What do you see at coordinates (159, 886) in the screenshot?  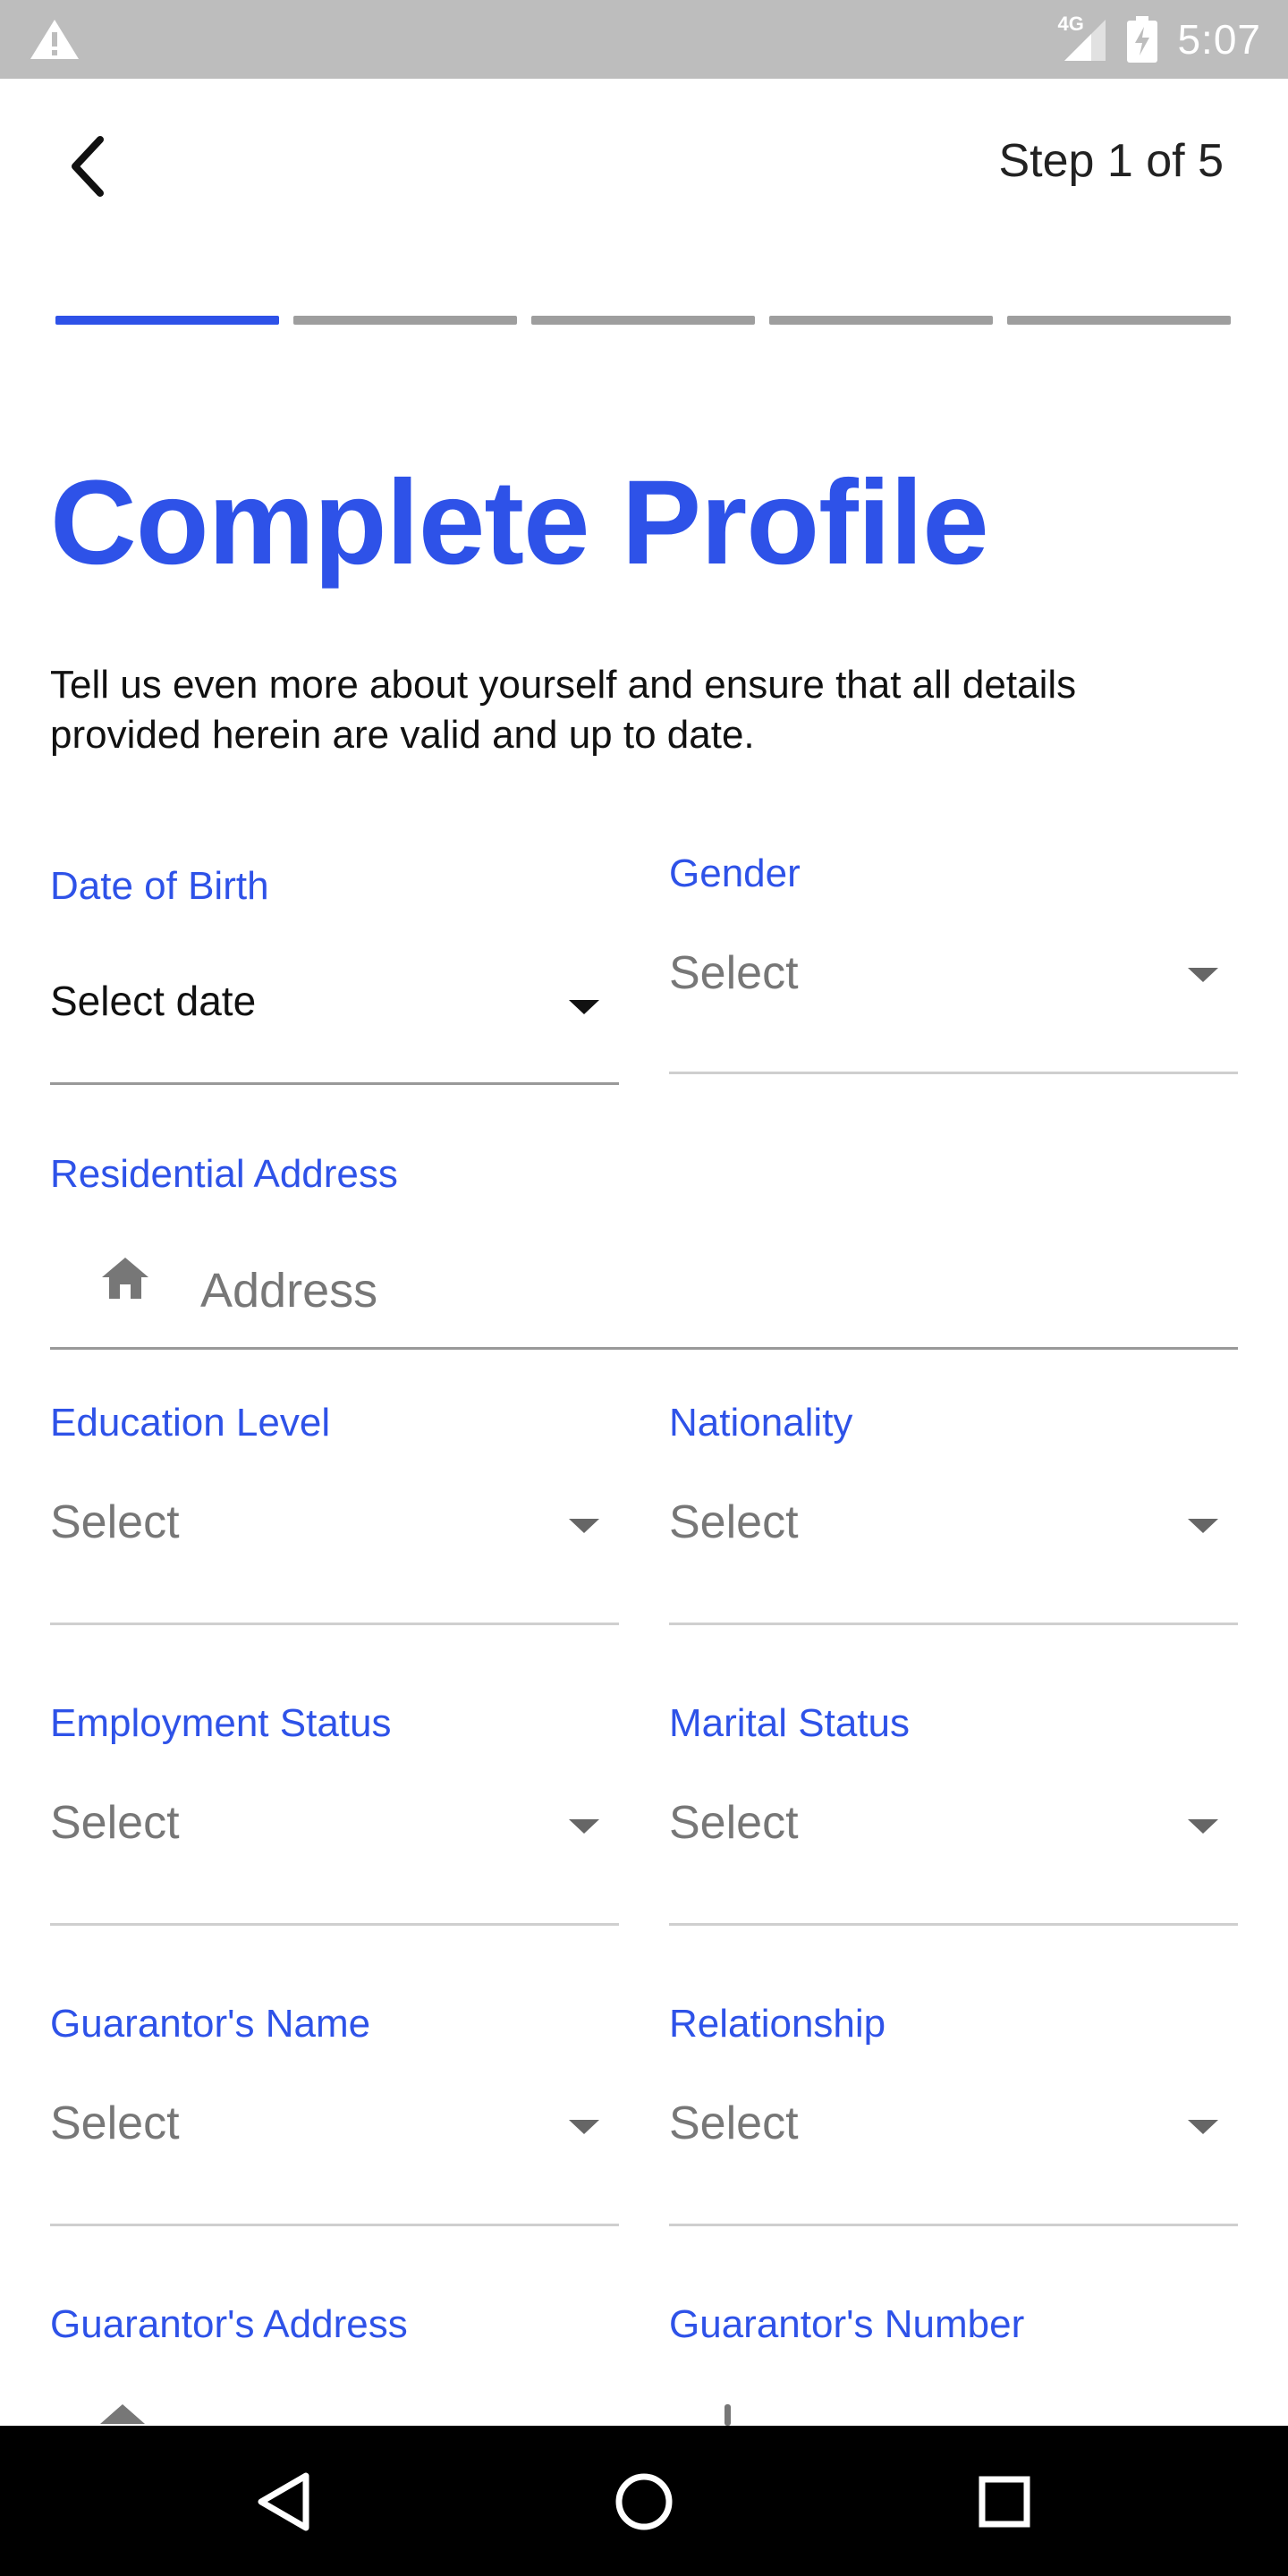 I see `date-of-birth-label: Date of Birth` at bounding box center [159, 886].